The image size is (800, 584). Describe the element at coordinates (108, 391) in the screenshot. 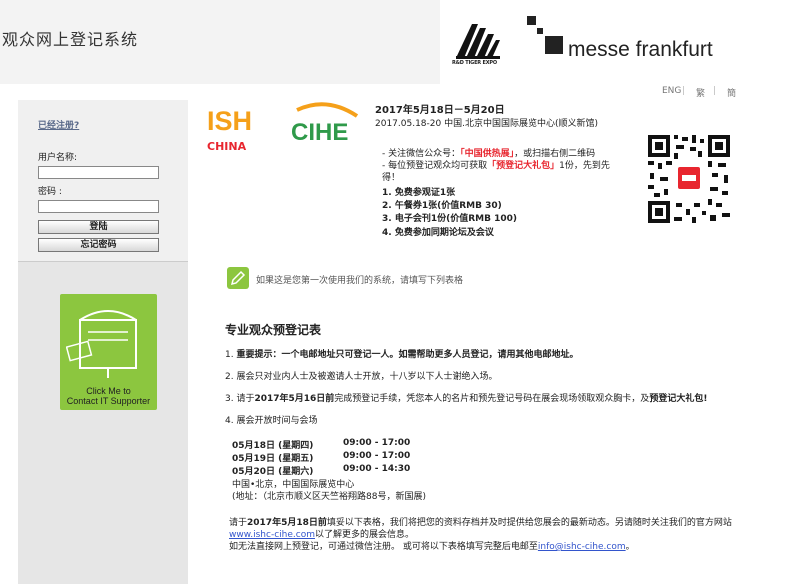

I see `contact-it-line1: Click Me to` at that location.